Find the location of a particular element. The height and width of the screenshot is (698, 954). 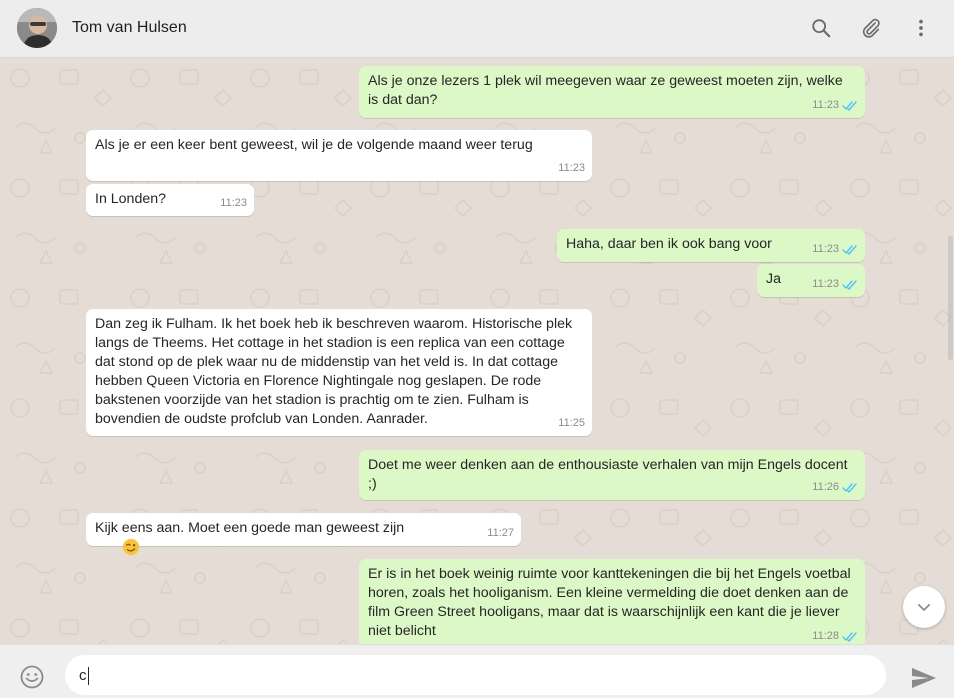

message-time: 11:27 is located at coordinates (500, 533).